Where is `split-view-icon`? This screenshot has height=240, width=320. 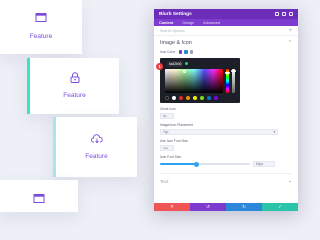
split-view-icon is located at coordinates (284, 14).